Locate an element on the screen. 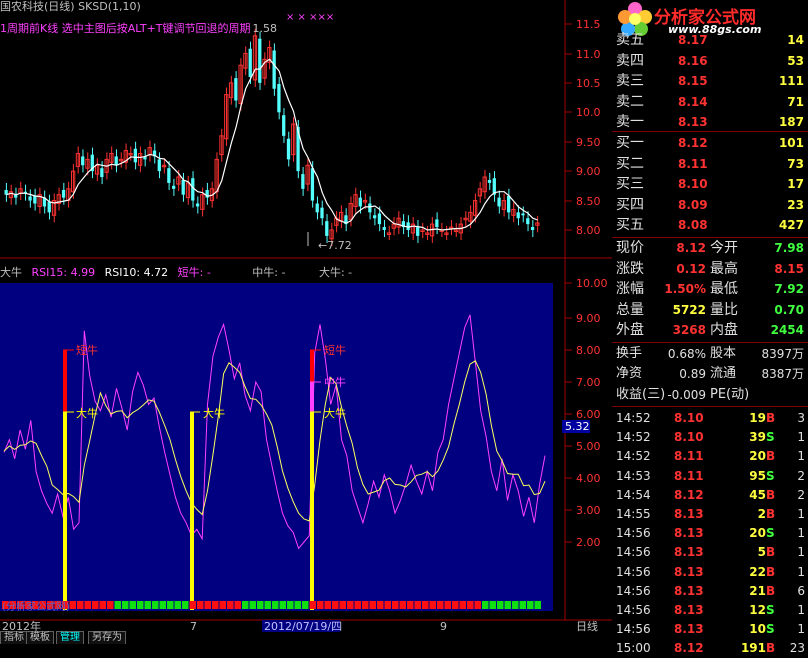  fund-label: 收益(三) is located at coordinates (641, 394).